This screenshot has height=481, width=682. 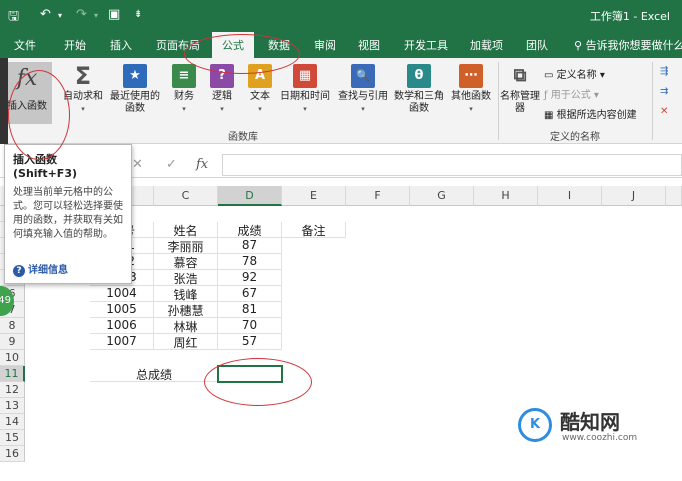 What do you see at coordinates (250, 278) in the screenshot?
I see `table-cell-score: 92` at bounding box center [250, 278].